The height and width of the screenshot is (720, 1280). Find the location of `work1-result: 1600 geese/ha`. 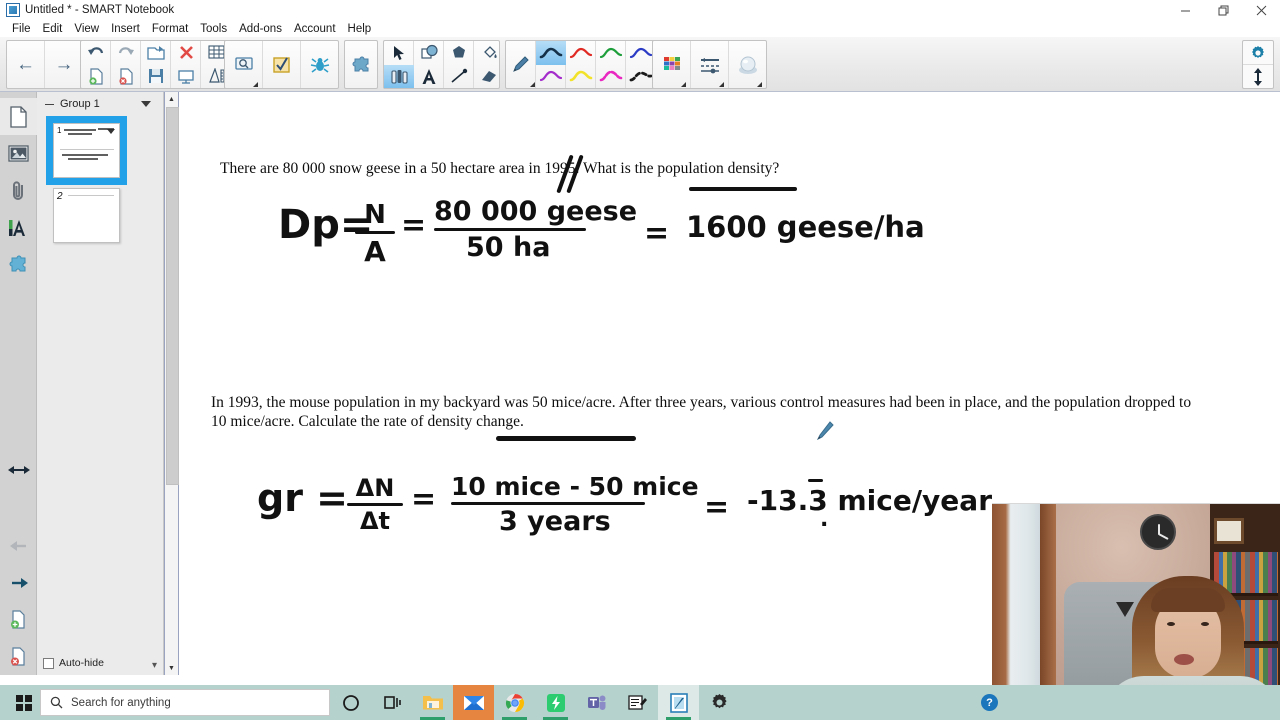

work1-result: 1600 geese/ha is located at coordinates (805, 227).